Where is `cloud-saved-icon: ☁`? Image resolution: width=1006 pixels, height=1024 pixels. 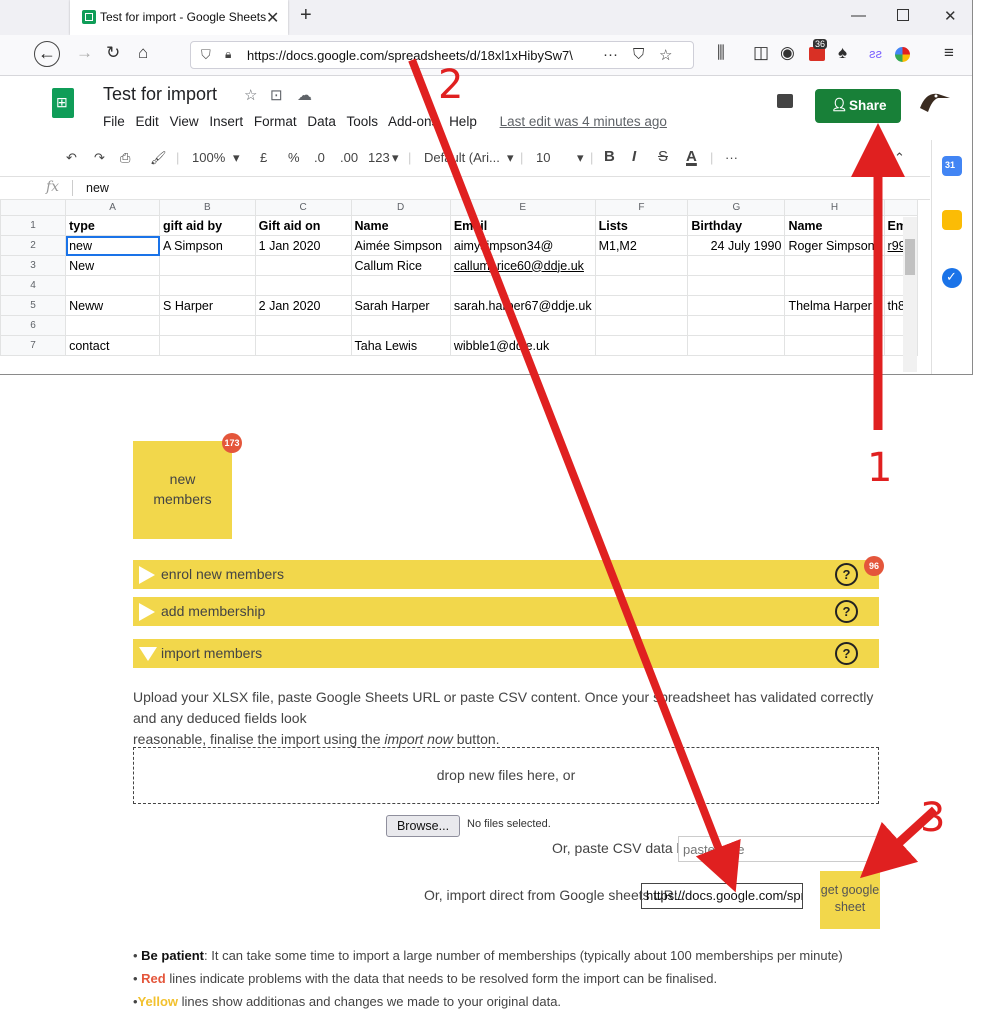
cloud-saved-icon: ☁ is located at coordinates (304, 95).